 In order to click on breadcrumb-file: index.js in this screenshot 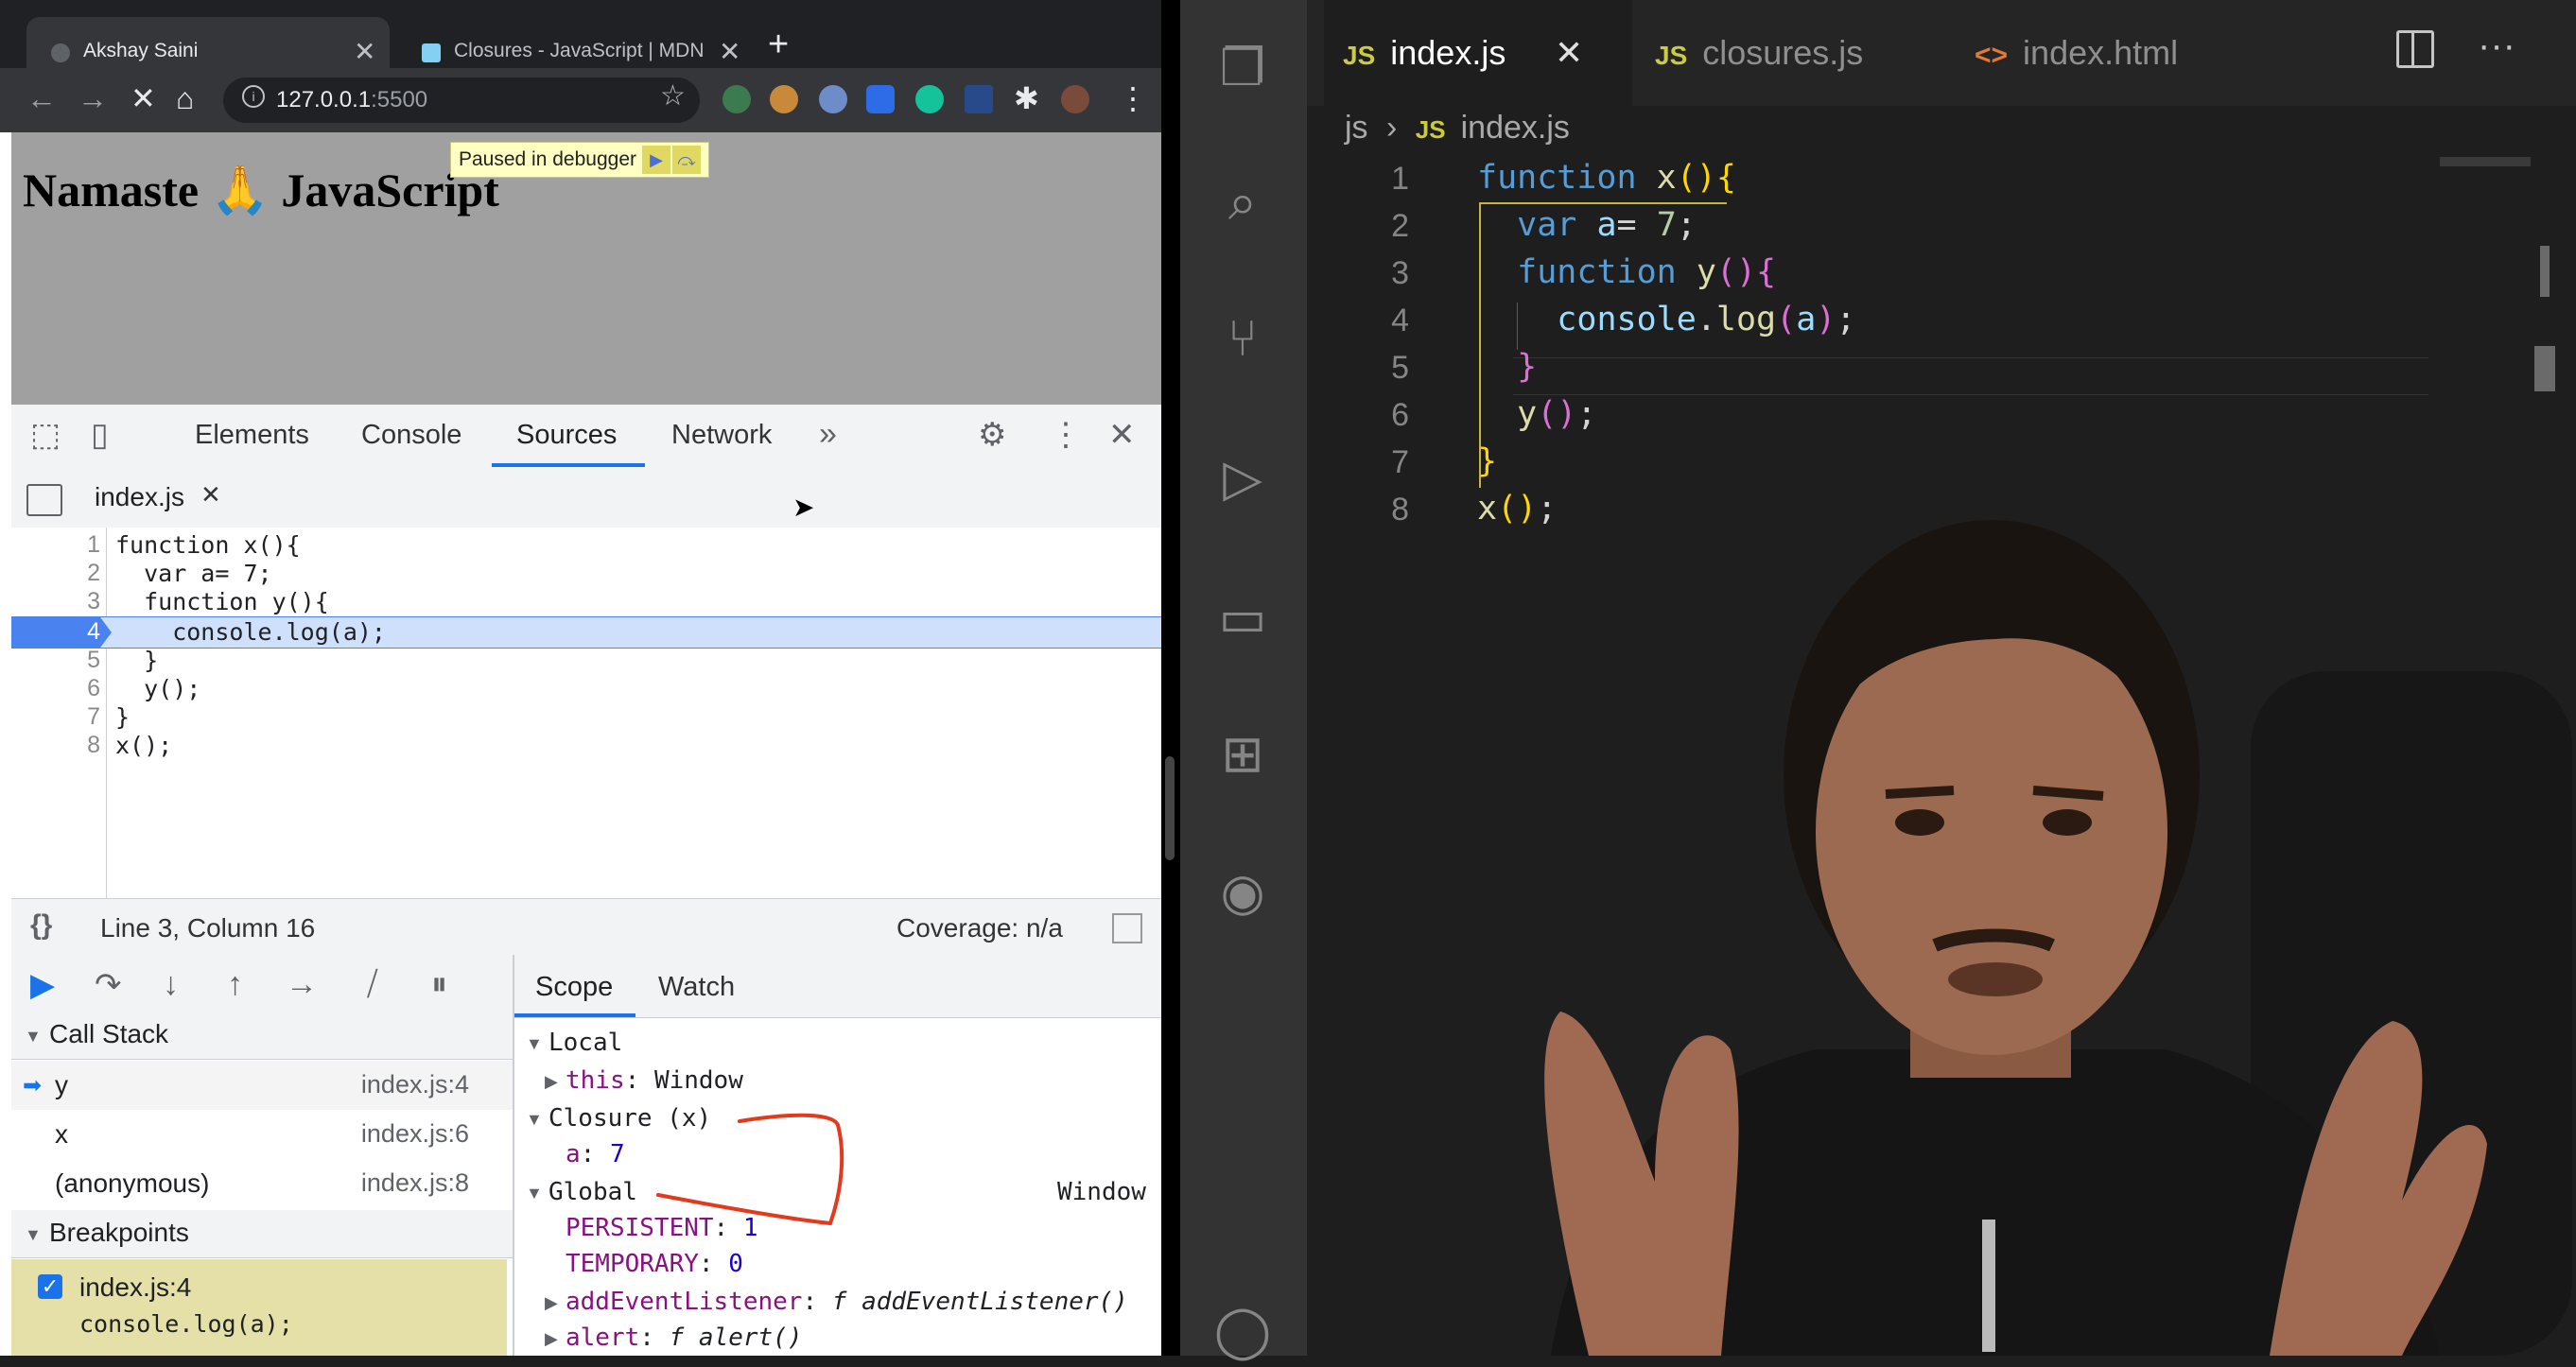, I will do `click(1515, 128)`.